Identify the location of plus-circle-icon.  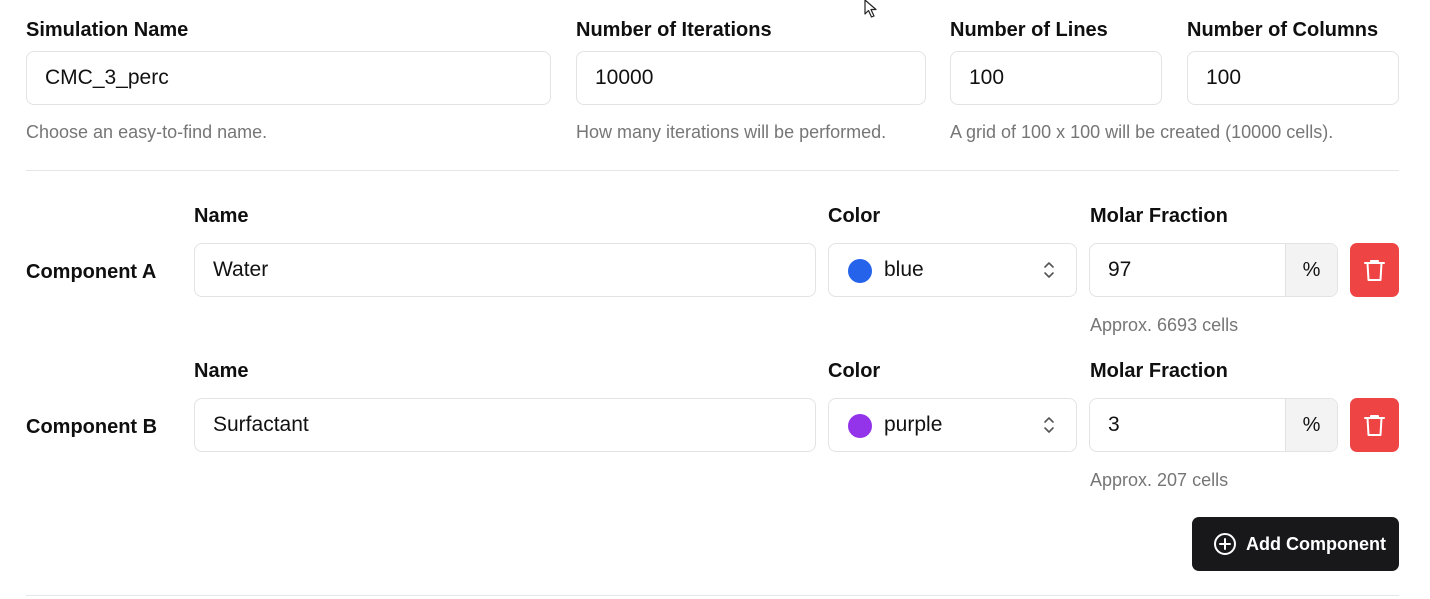
(1225, 544).